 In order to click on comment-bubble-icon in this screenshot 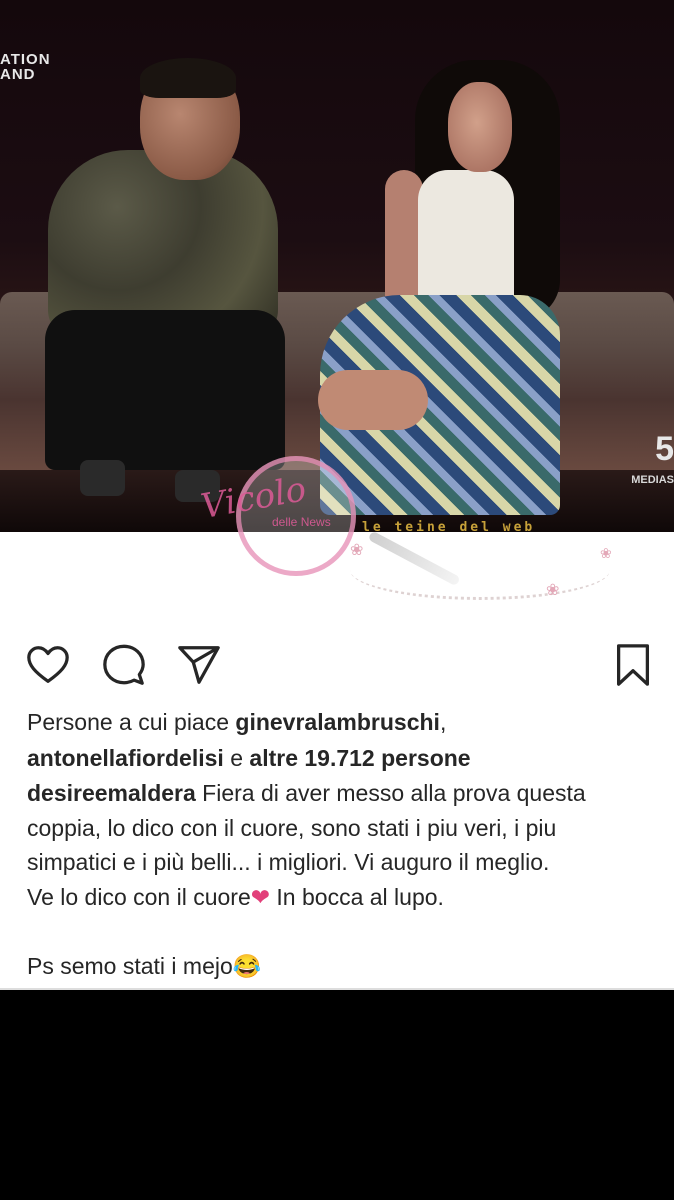, I will do `click(124, 665)`.